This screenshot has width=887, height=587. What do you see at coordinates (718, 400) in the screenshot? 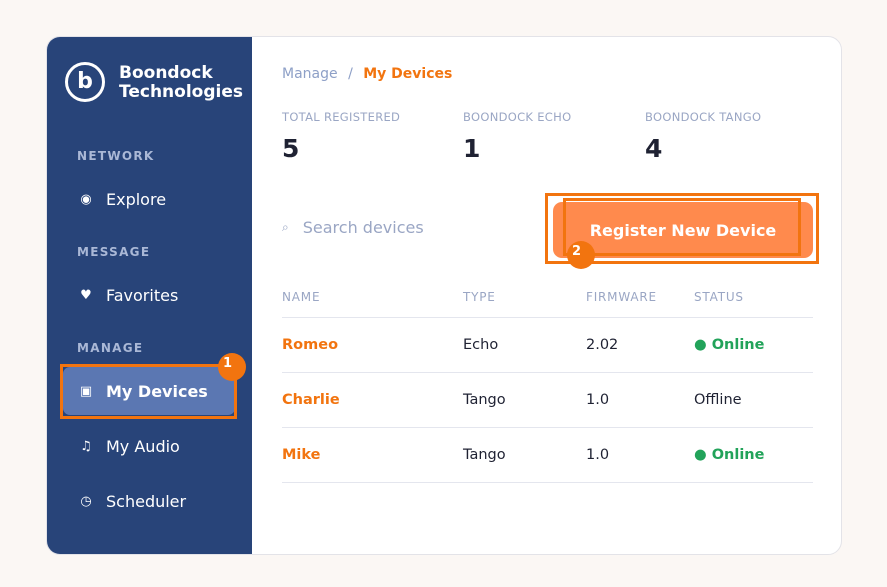
I see `status-badge: Offline` at bounding box center [718, 400].